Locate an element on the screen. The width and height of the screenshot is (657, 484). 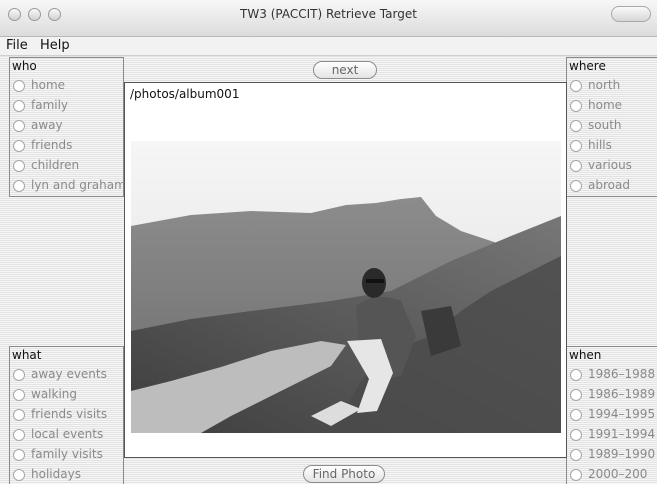
when-option-4: 1991–1994 is located at coordinates (612, 436).